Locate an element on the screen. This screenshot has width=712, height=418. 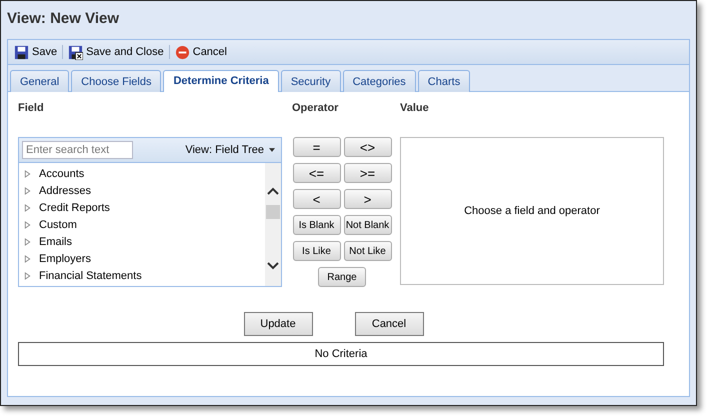
window-title: View: New View is located at coordinates (63, 19).